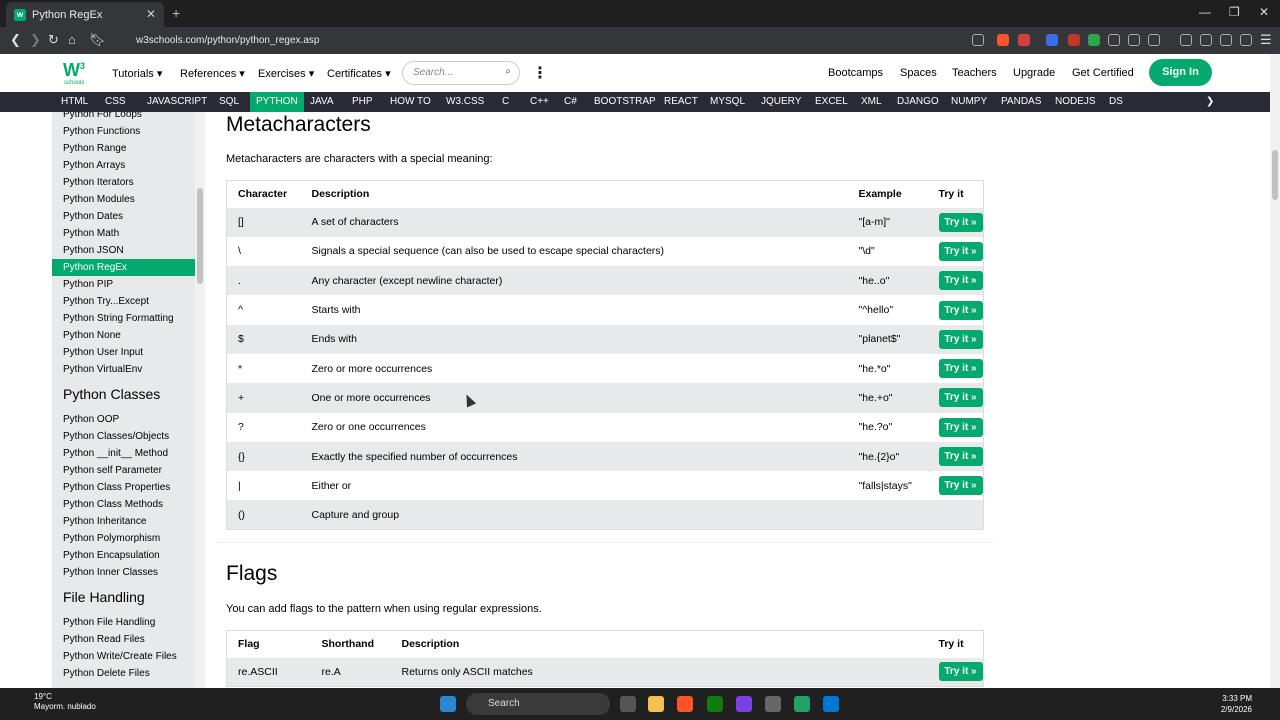  What do you see at coordinates (1021, 102) in the screenshot?
I see `nav-pandas: PANDAS` at bounding box center [1021, 102].